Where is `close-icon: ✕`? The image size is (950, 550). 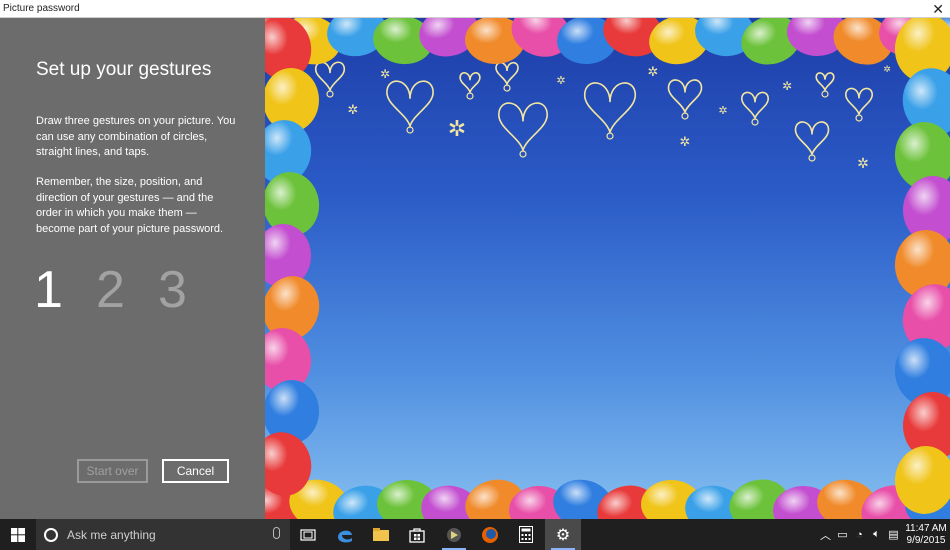
close-icon: ✕ is located at coordinates (938, 9).